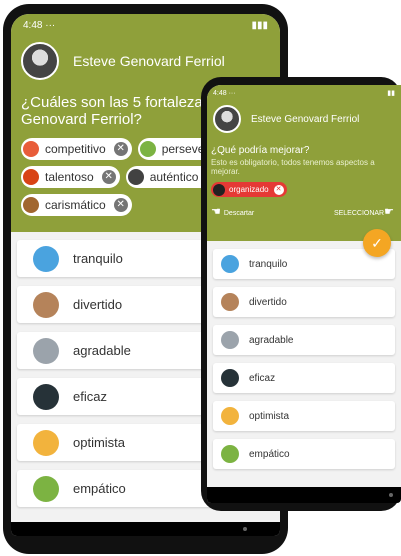  I want to click on owl-icon, so click(147, 149).